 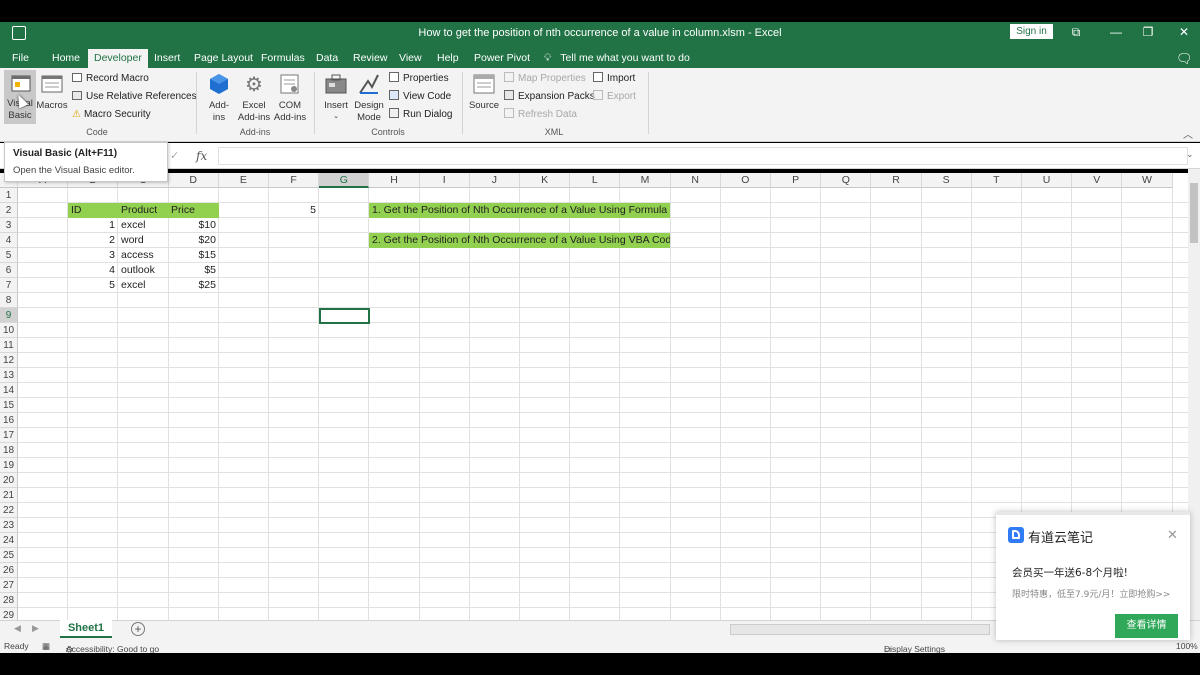 I want to click on row-header-29: 29, so click(x=9, y=614).